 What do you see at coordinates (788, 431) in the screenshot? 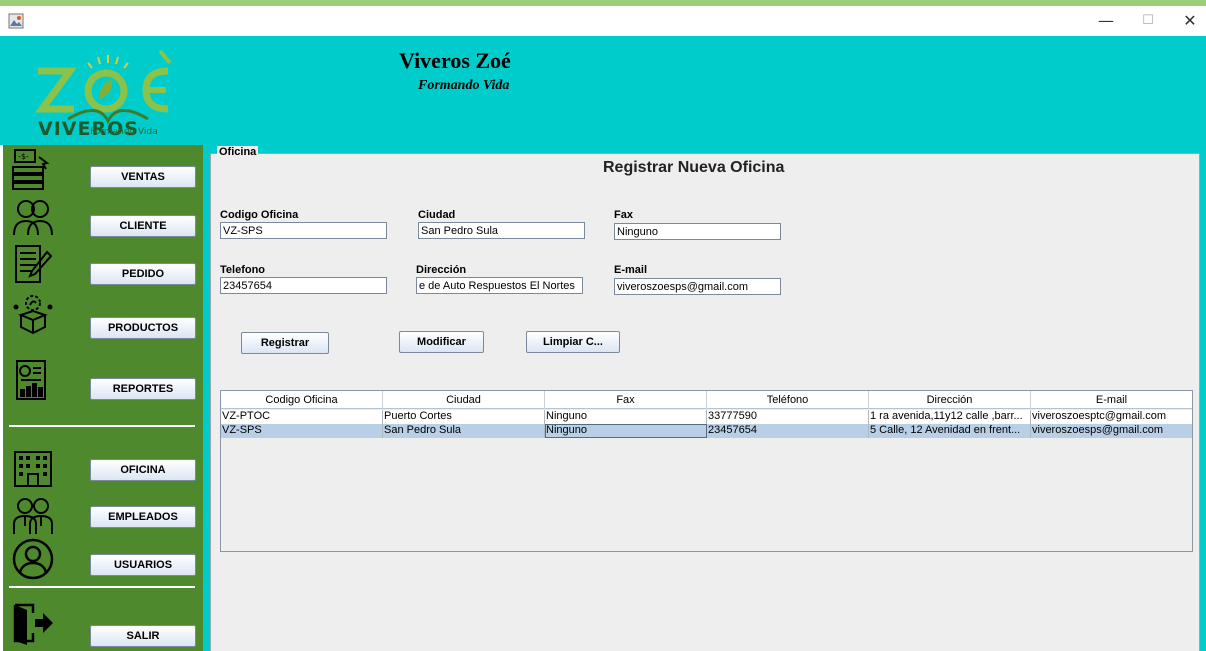
I see `table-cell: 23457654` at bounding box center [788, 431].